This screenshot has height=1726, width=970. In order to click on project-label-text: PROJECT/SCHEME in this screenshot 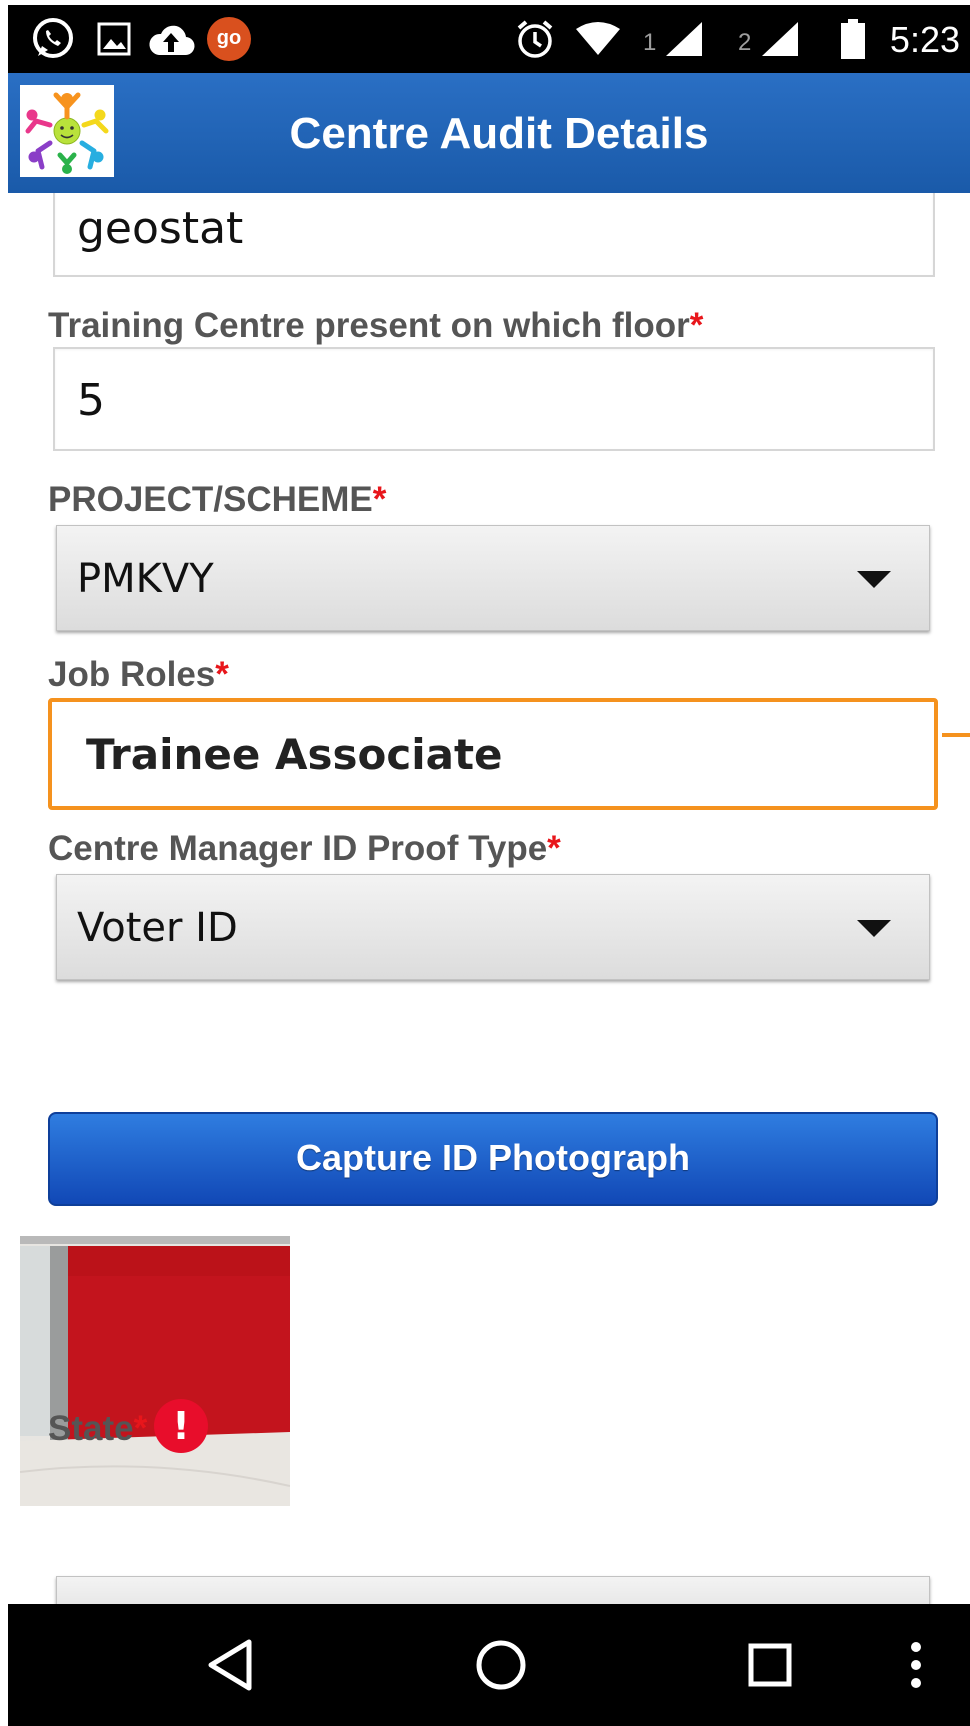, I will do `click(210, 499)`.